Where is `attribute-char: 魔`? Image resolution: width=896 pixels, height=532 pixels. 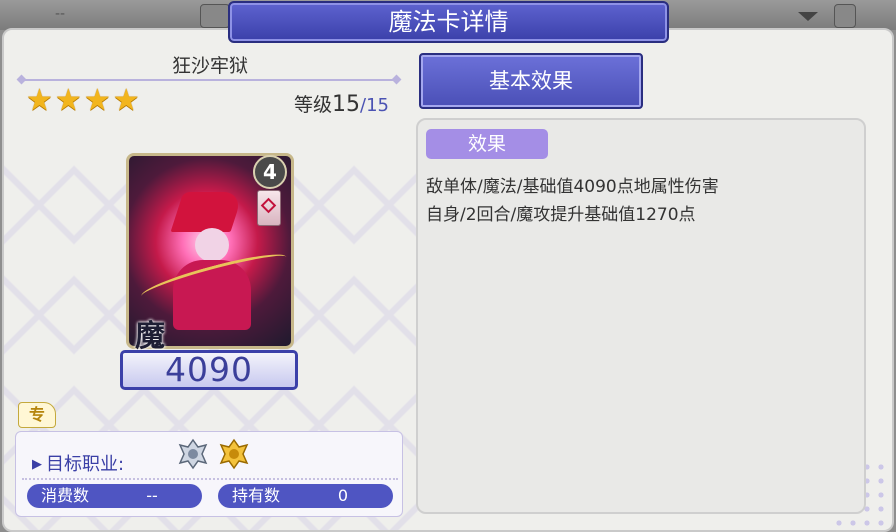 attribute-char: 魔 is located at coordinates (150, 336).